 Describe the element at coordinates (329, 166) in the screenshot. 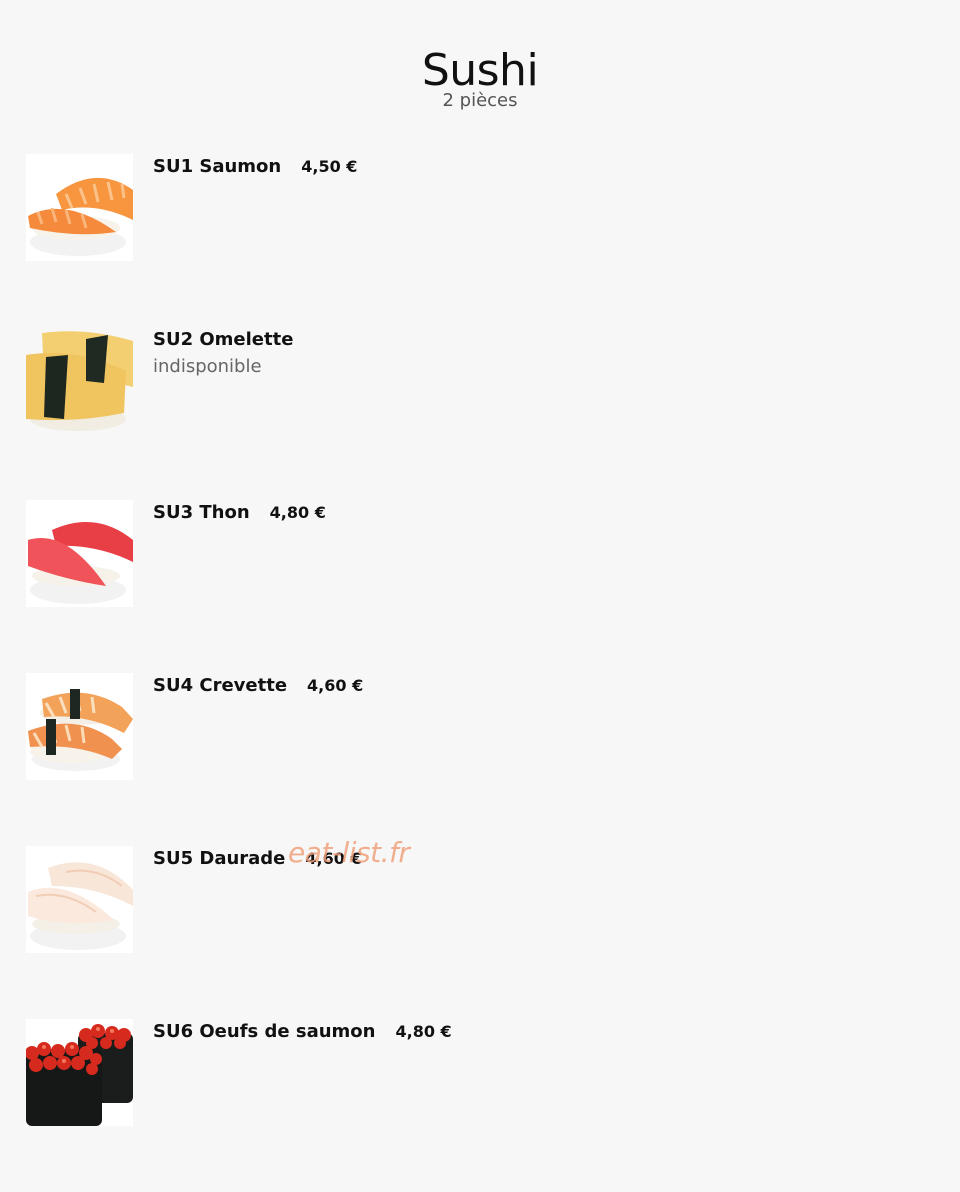

I see `menu-item-price: 4,50 €` at that location.